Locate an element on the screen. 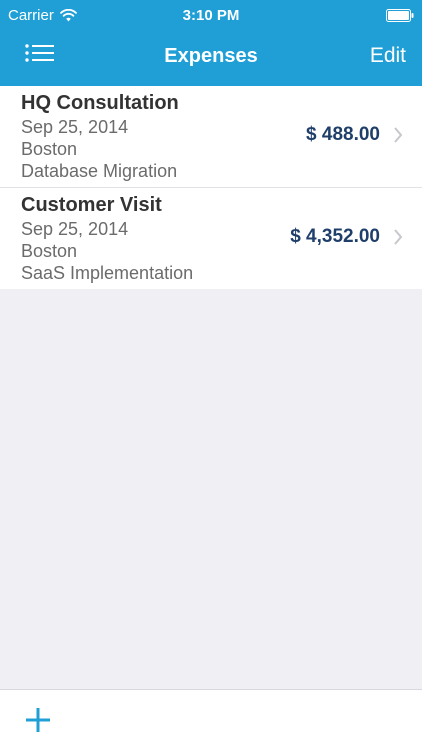  status-bar: Carrier 3:10 PM is located at coordinates (211, 15).